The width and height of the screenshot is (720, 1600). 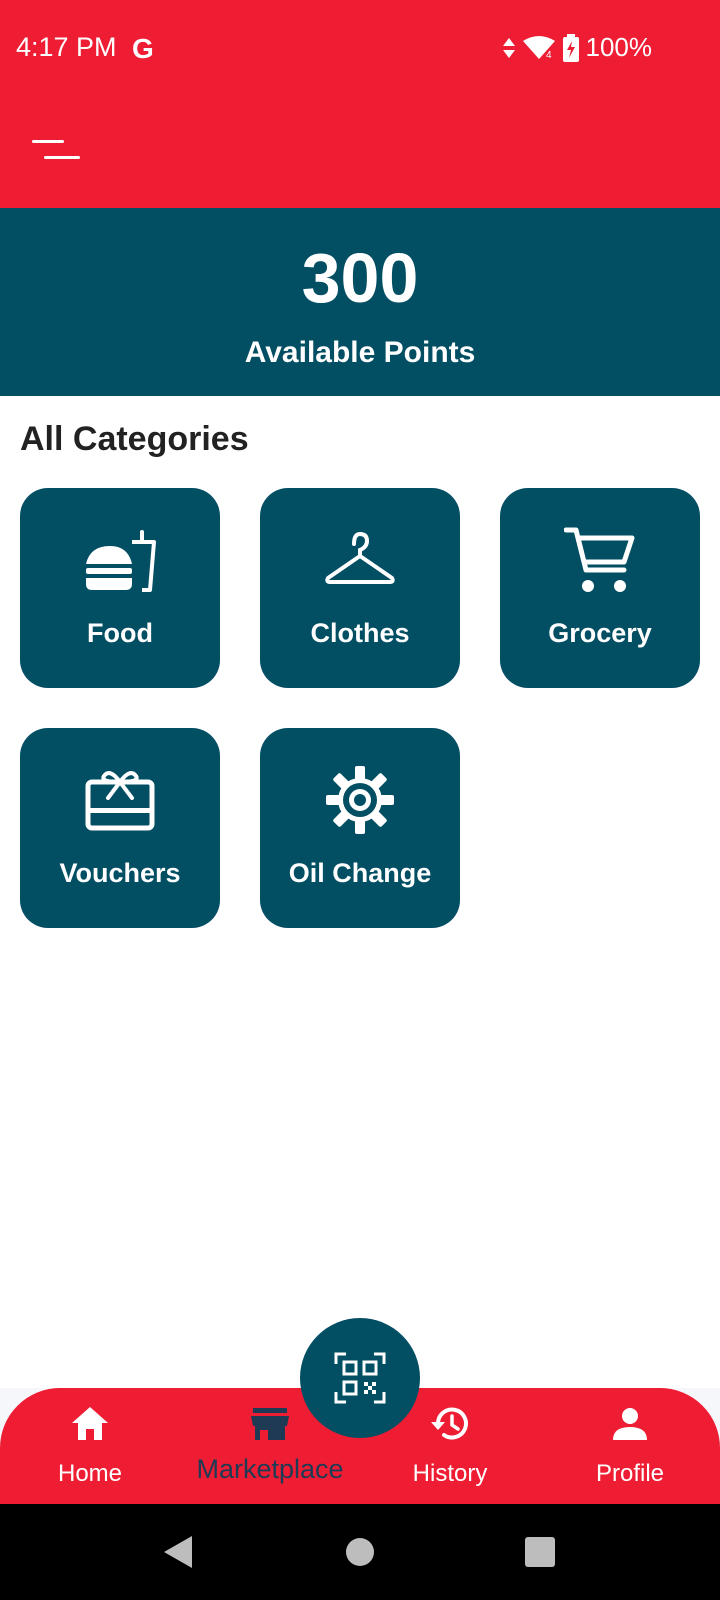 I want to click on history-icon, so click(x=449, y=1423).